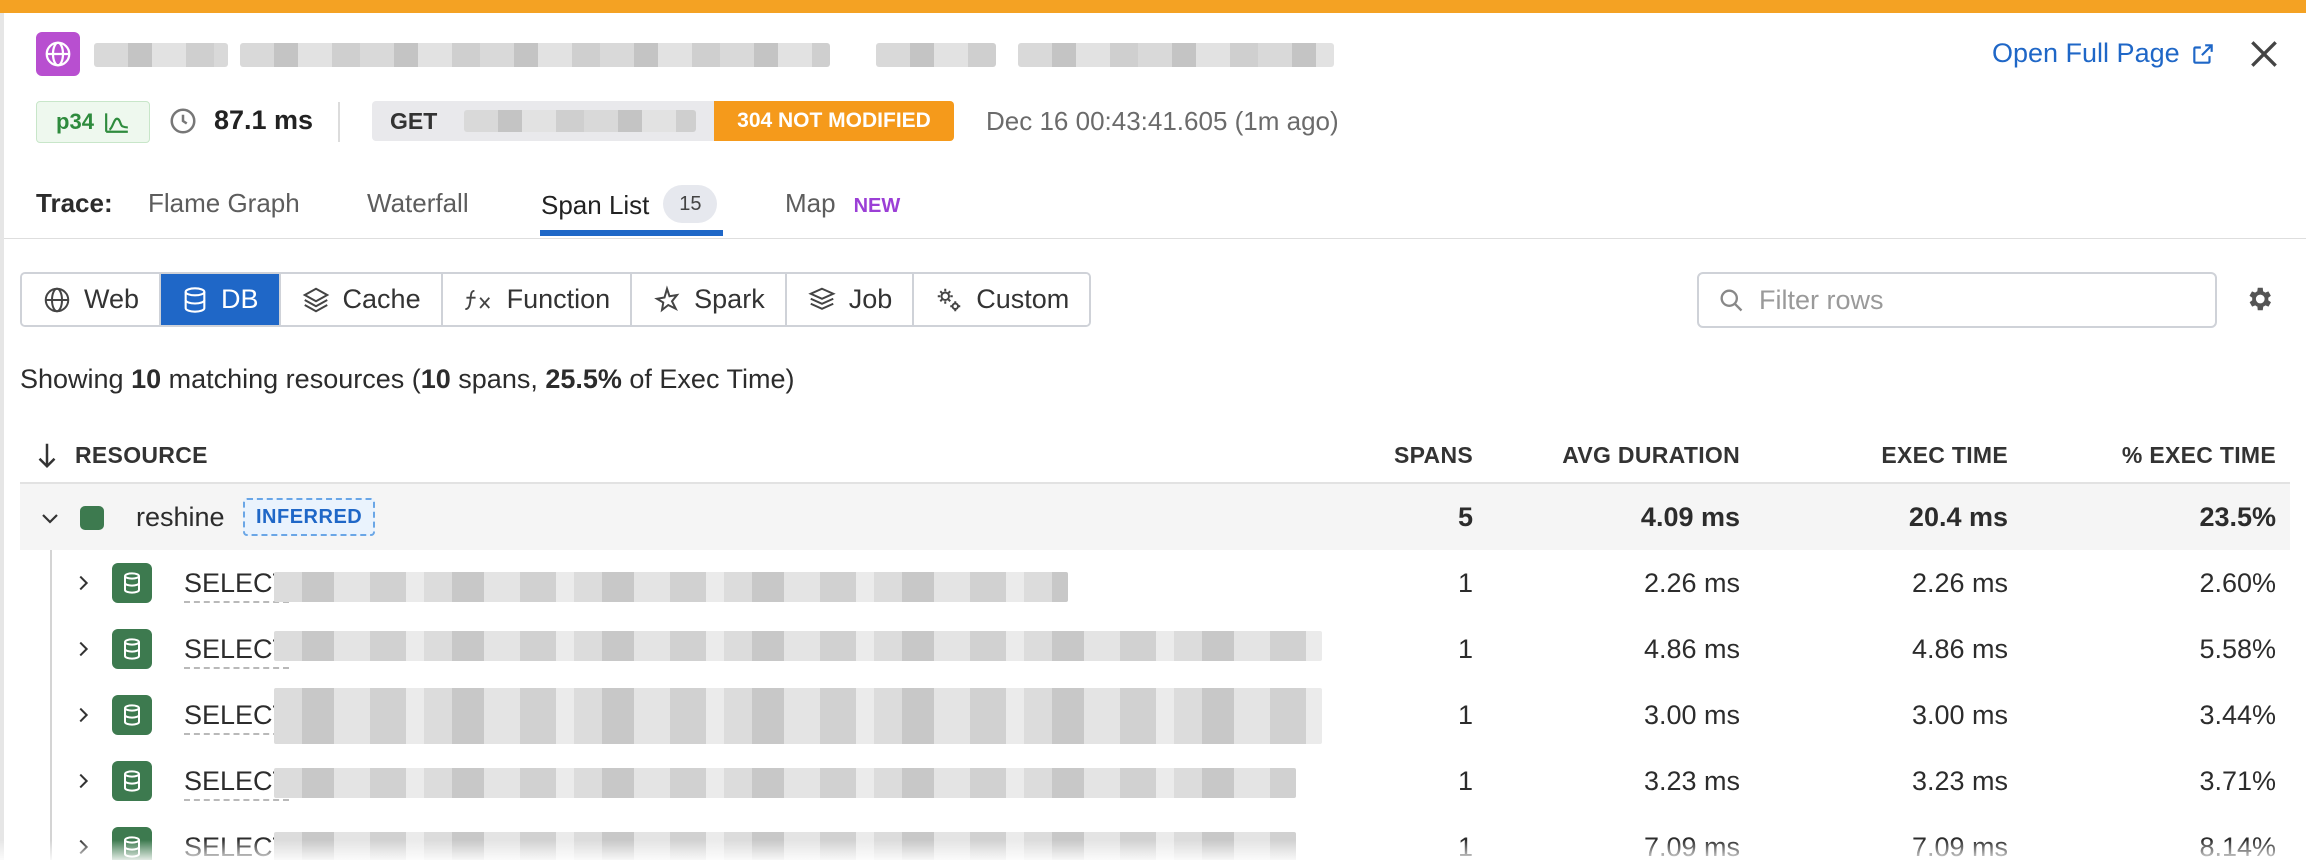 The height and width of the screenshot is (860, 2306). I want to click on layers-icon, so click(315, 299).